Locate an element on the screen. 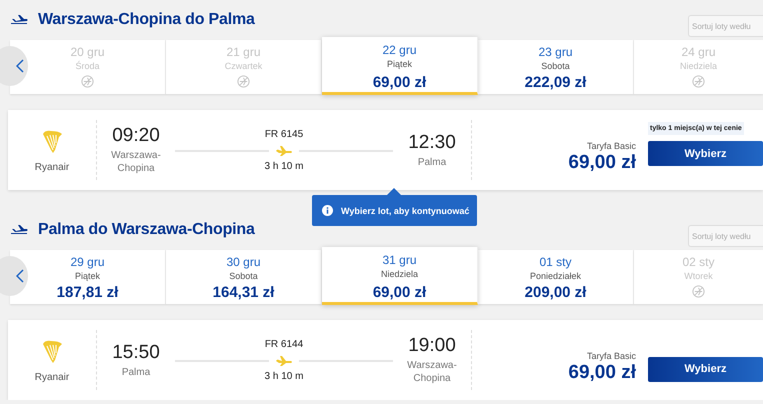  weekday-label: Czwartek is located at coordinates (243, 66).